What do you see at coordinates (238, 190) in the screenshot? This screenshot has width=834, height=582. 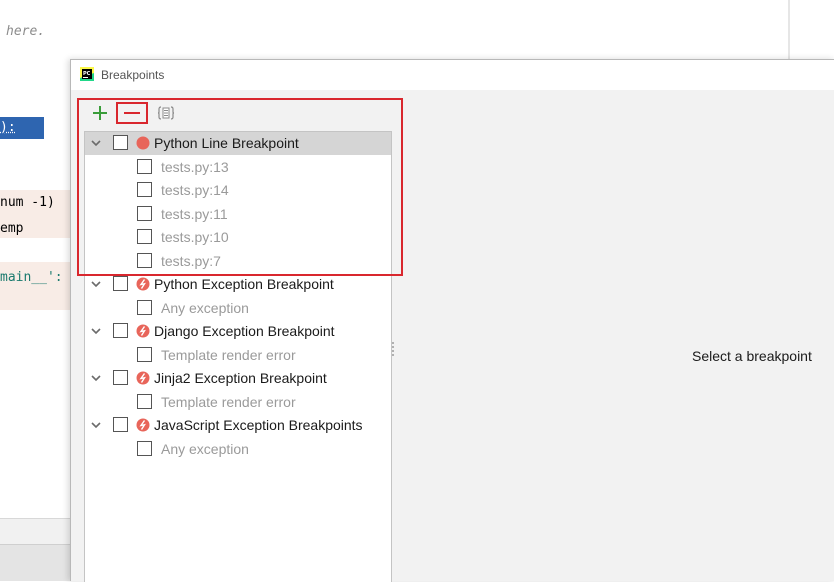 I see `breakpoint-item-row: tests.py:14` at bounding box center [238, 190].